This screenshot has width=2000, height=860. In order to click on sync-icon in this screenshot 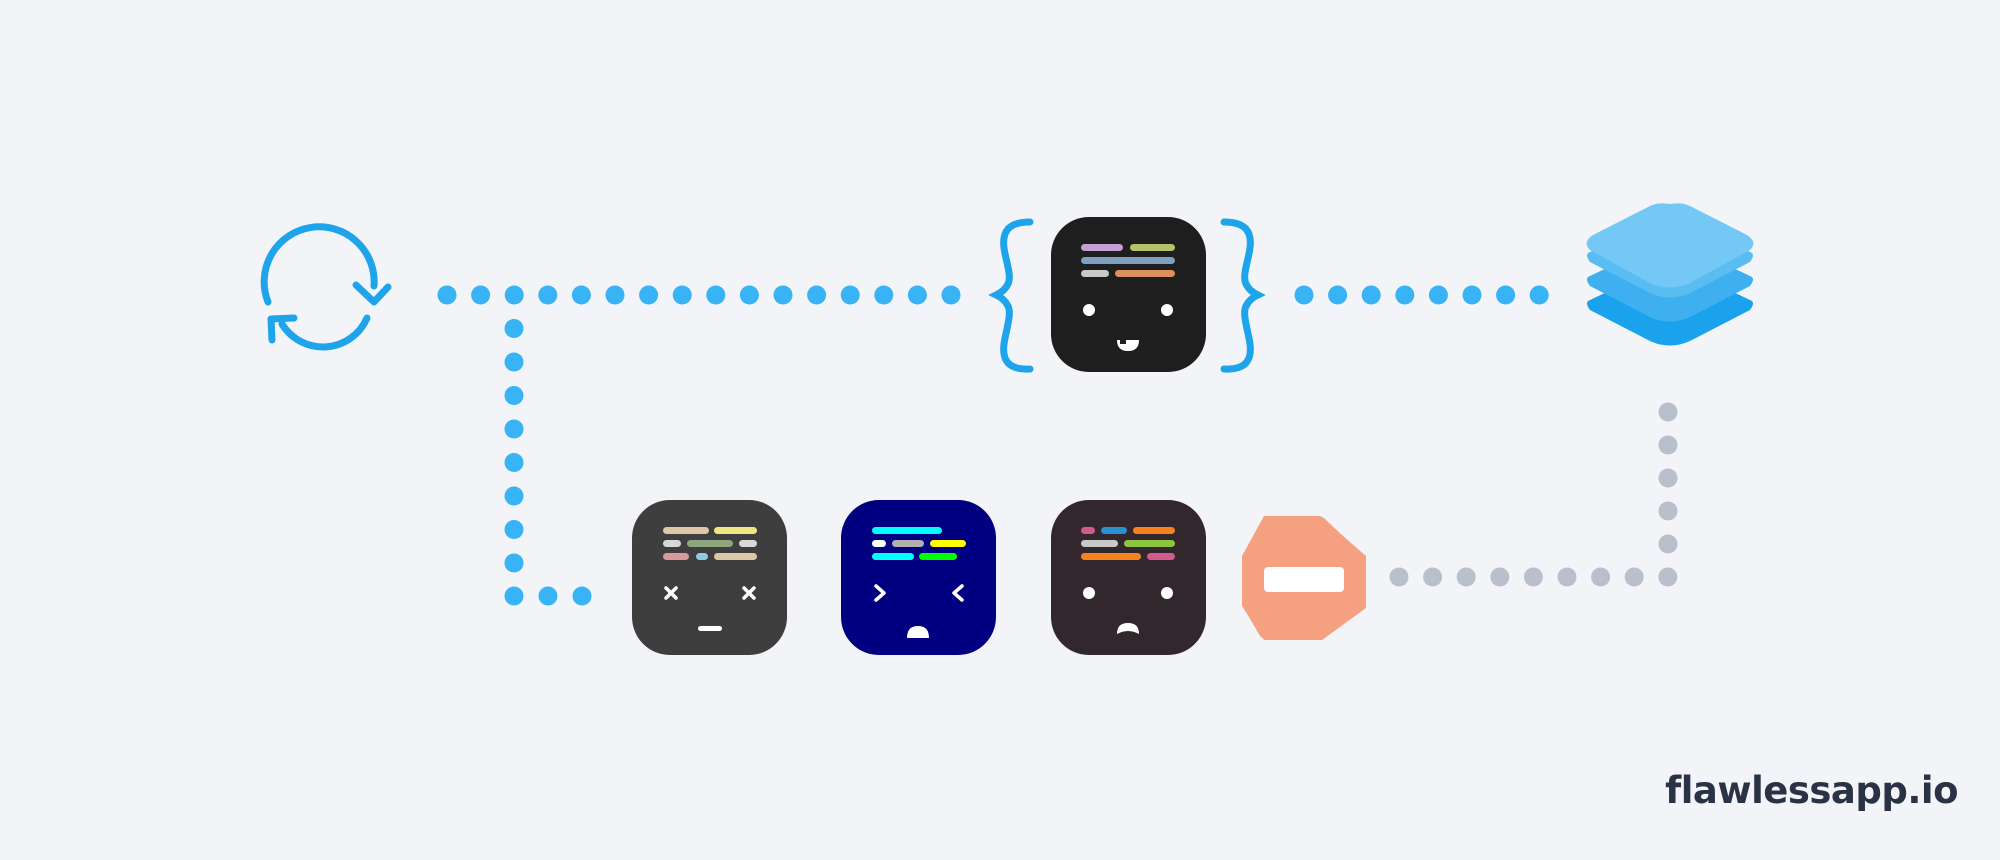, I will do `click(326, 287)`.